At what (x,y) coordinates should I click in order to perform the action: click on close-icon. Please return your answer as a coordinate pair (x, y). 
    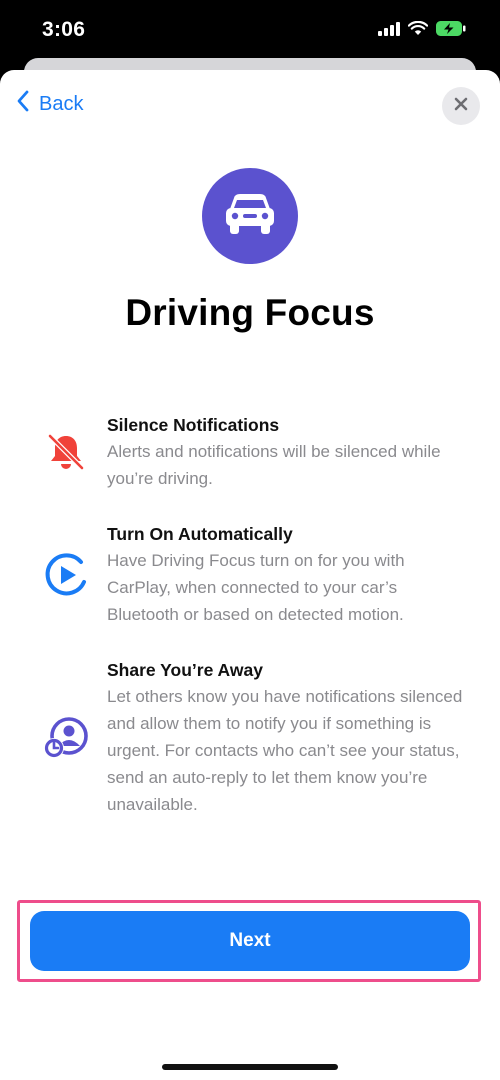
    Looking at the image, I should click on (461, 106).